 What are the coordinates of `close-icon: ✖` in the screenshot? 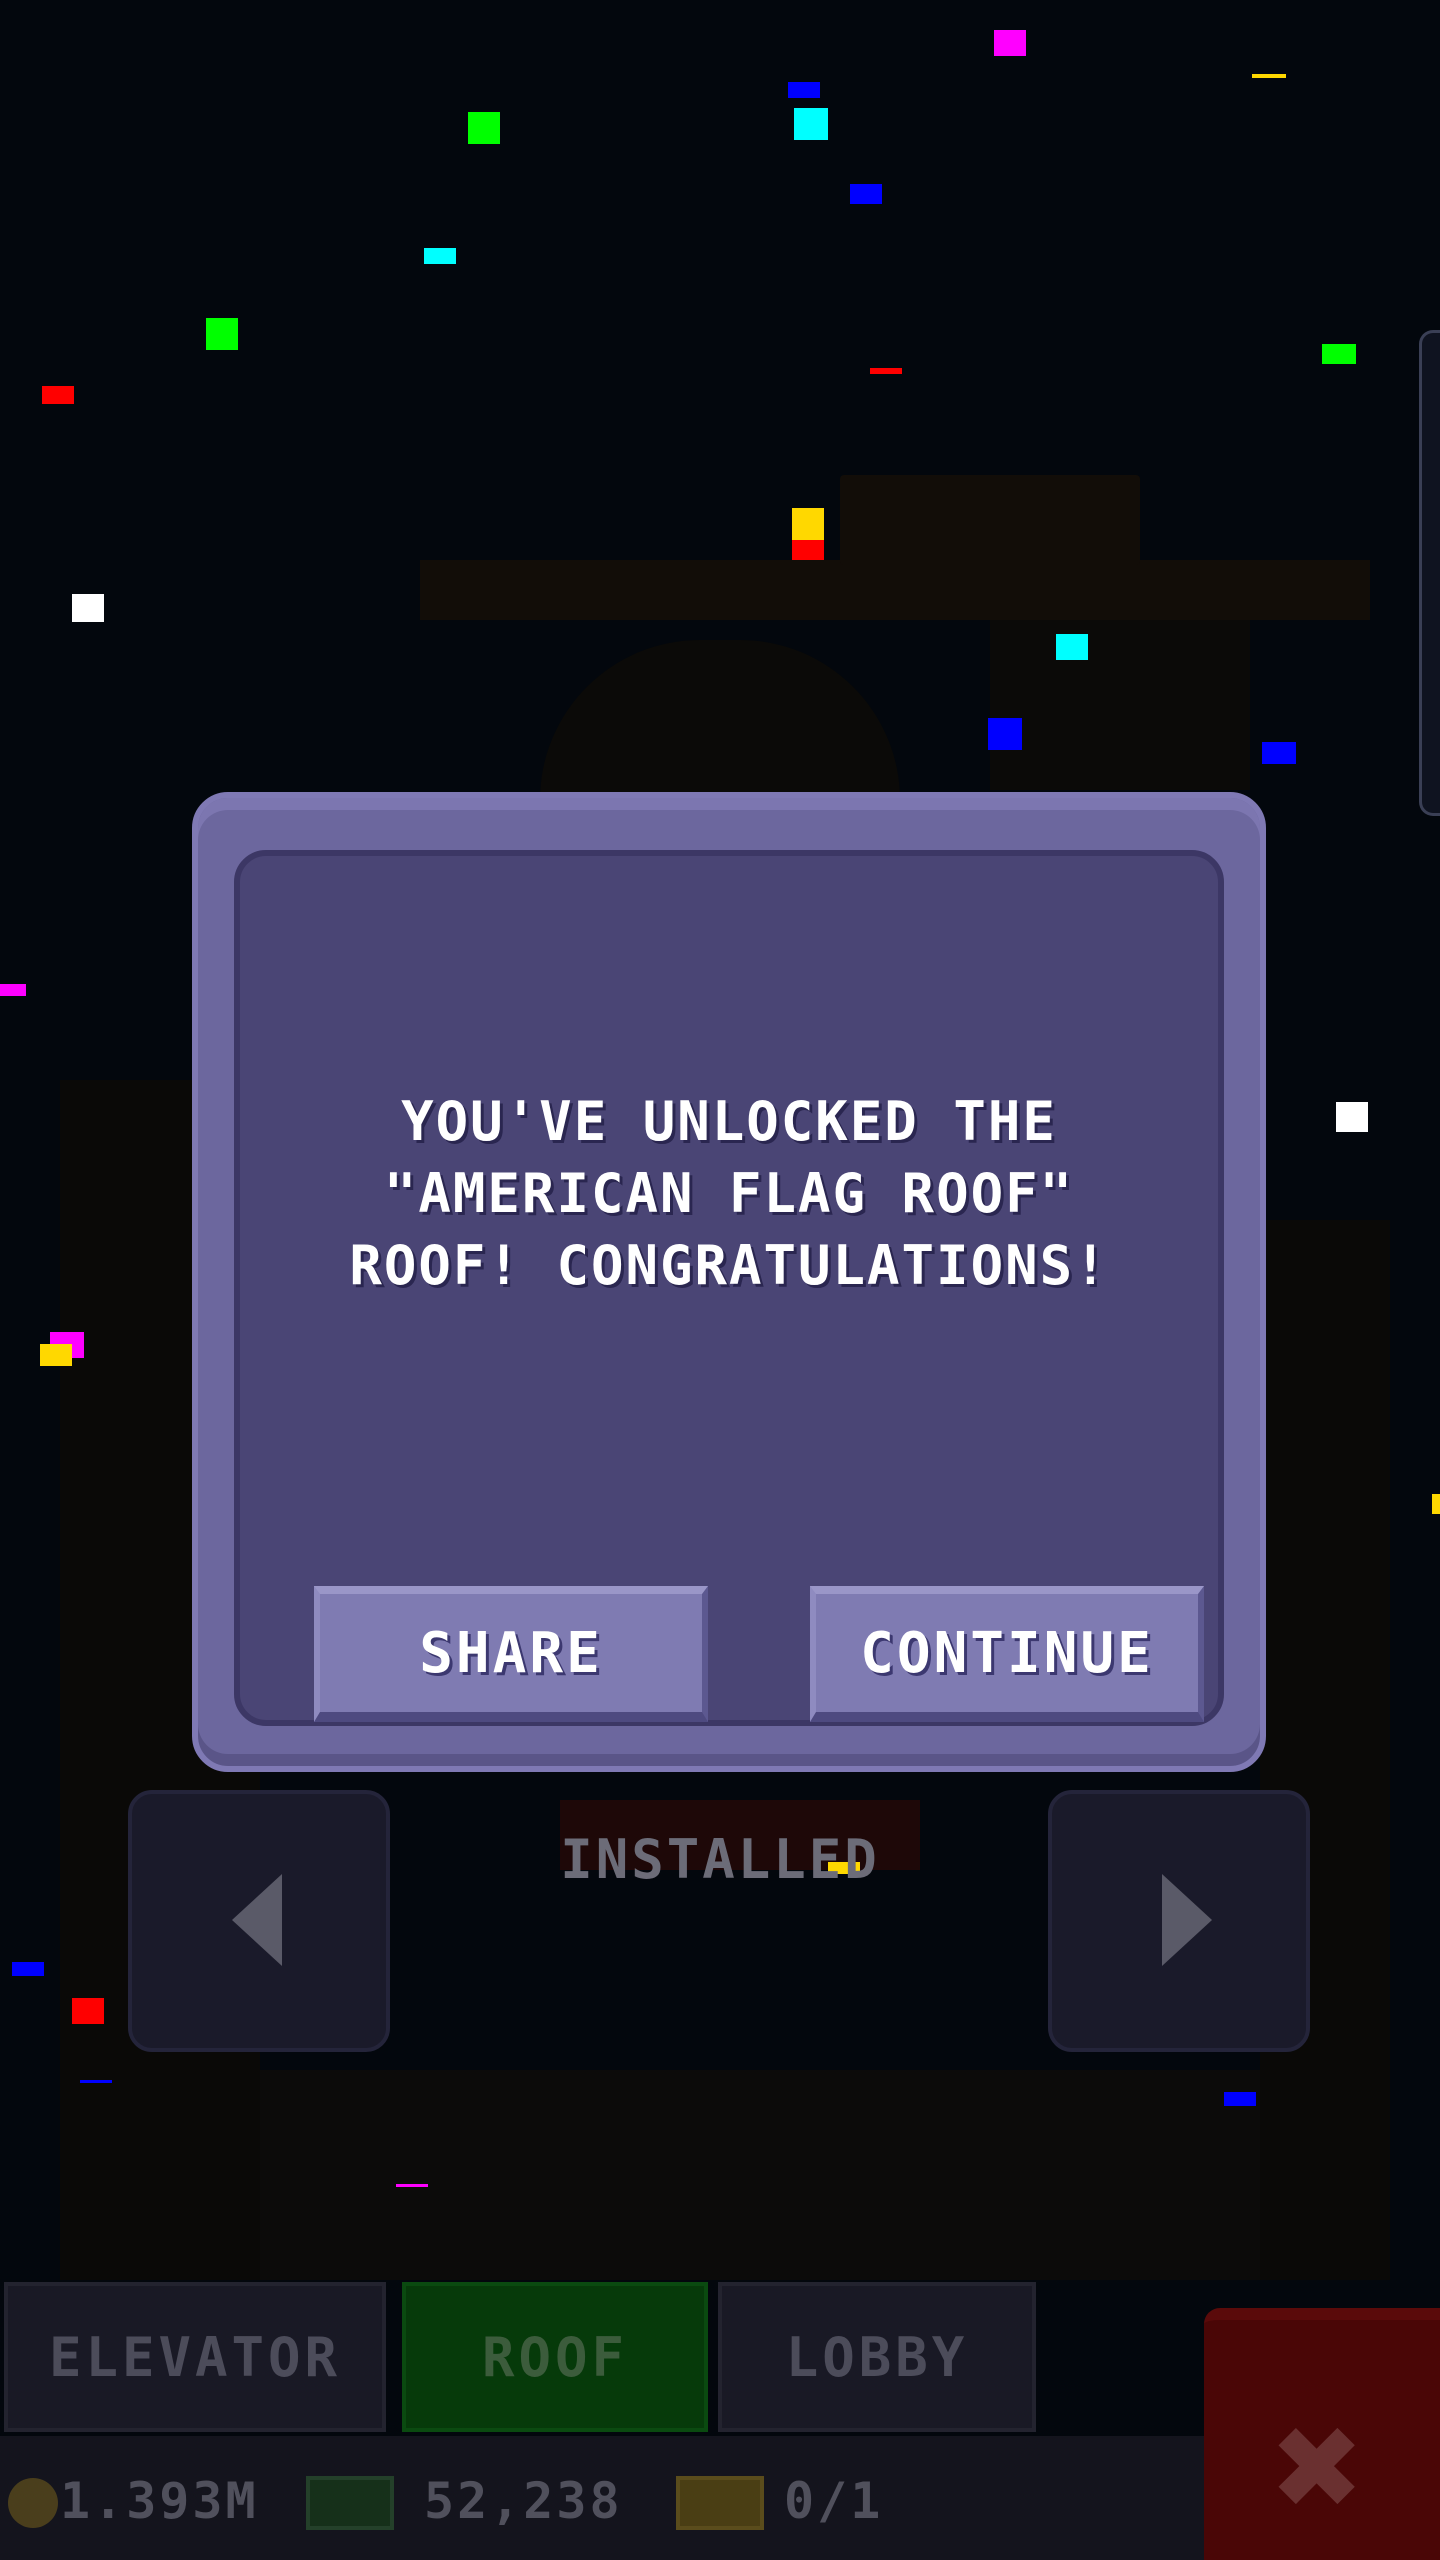 It's located at (1319, 2467).